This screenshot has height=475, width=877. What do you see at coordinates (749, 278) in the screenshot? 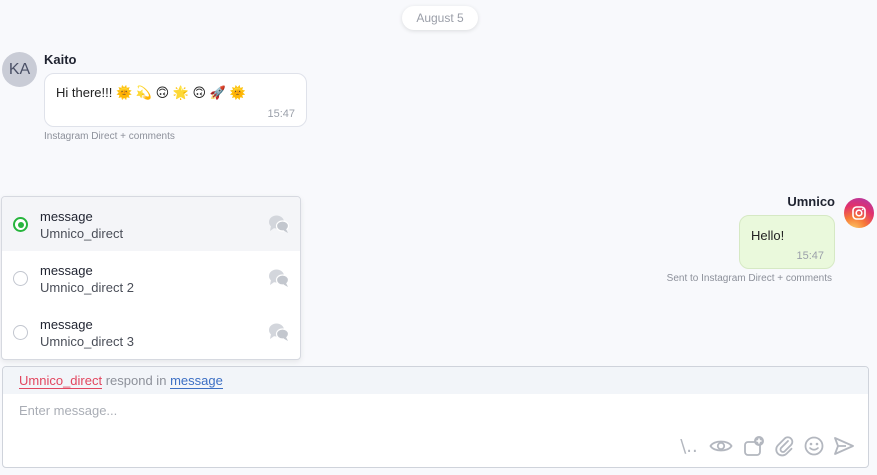
I see `outgoing-channel-note: Sent to Instagram Direct + comments` at bounding box center [749, 278].